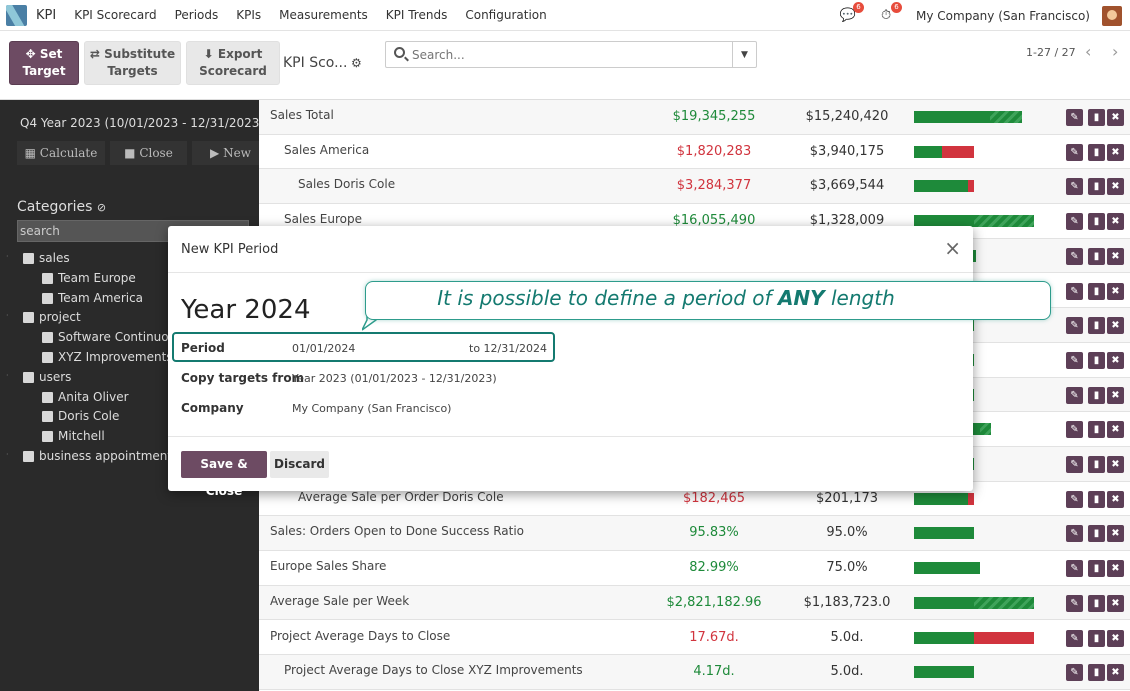  What do you see at coordinates (44, 63) in the screenshot?
I see `set-target-button: ✥ Set Target` at bounding box center [44, 63].